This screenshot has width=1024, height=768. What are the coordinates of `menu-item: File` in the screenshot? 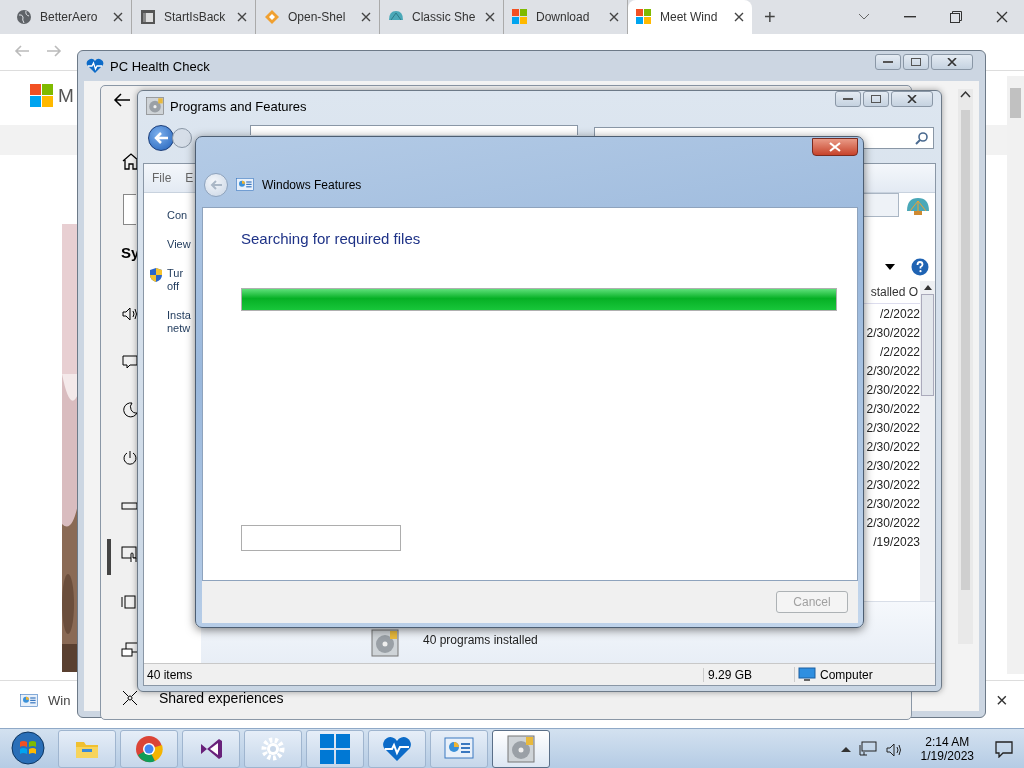 It's located at (162, 178).